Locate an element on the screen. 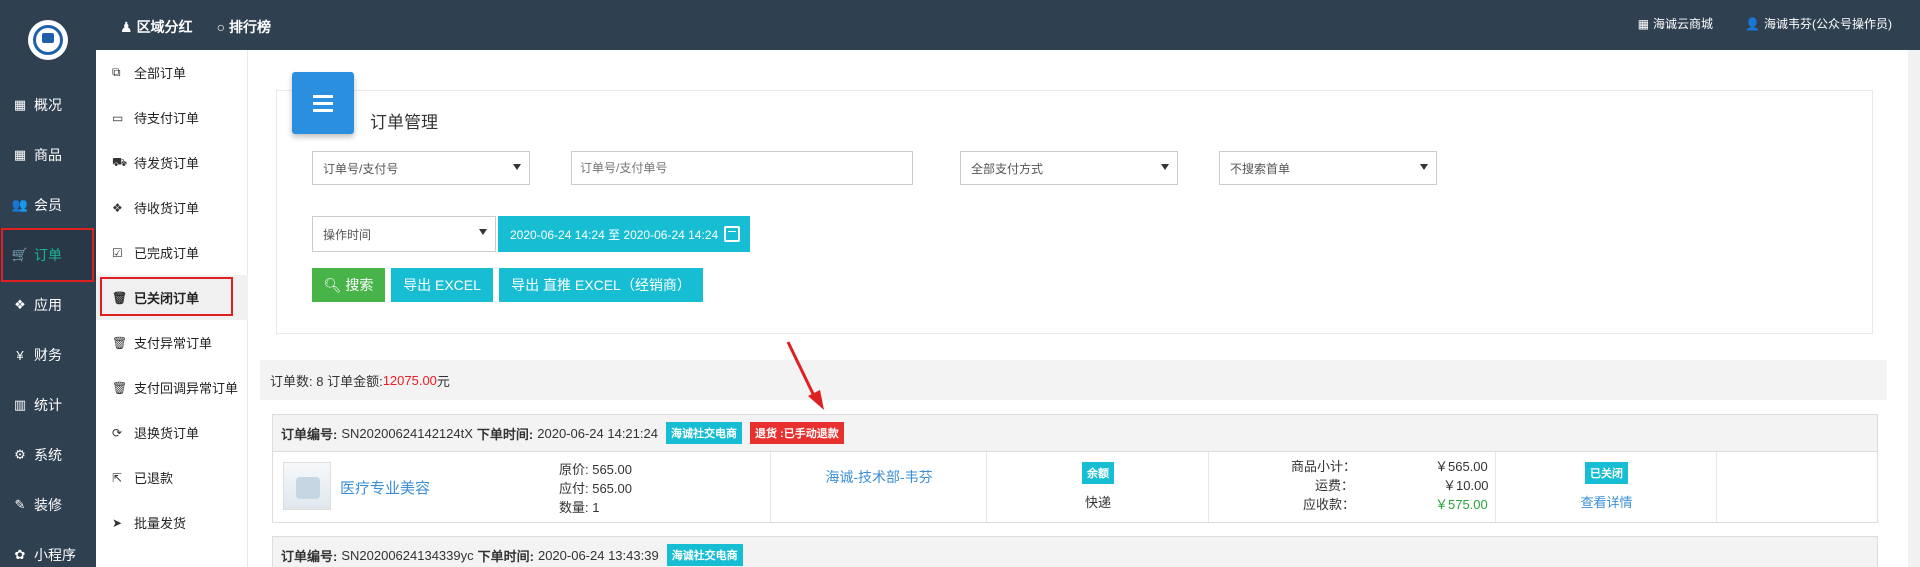 The image size is (1920, 567). circle-icon: ○ is located at coordinates (221, 27).